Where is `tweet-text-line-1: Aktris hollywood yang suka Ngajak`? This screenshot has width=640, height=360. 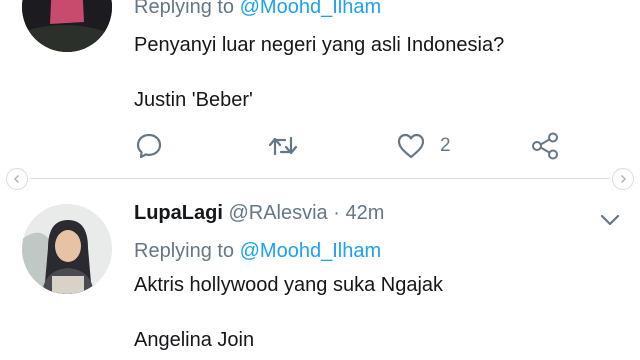 tweet-text-line-1: Aktris hollywood yang suka Ngajak is located at coordinates (289, 285).